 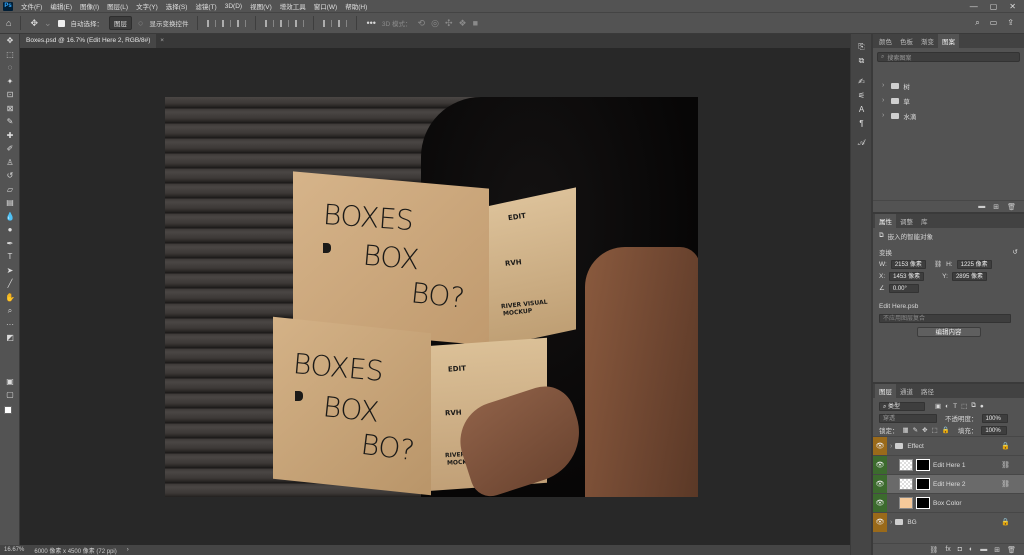 I want to click on pattern-folder: › 树, so click(x=948, y=85).